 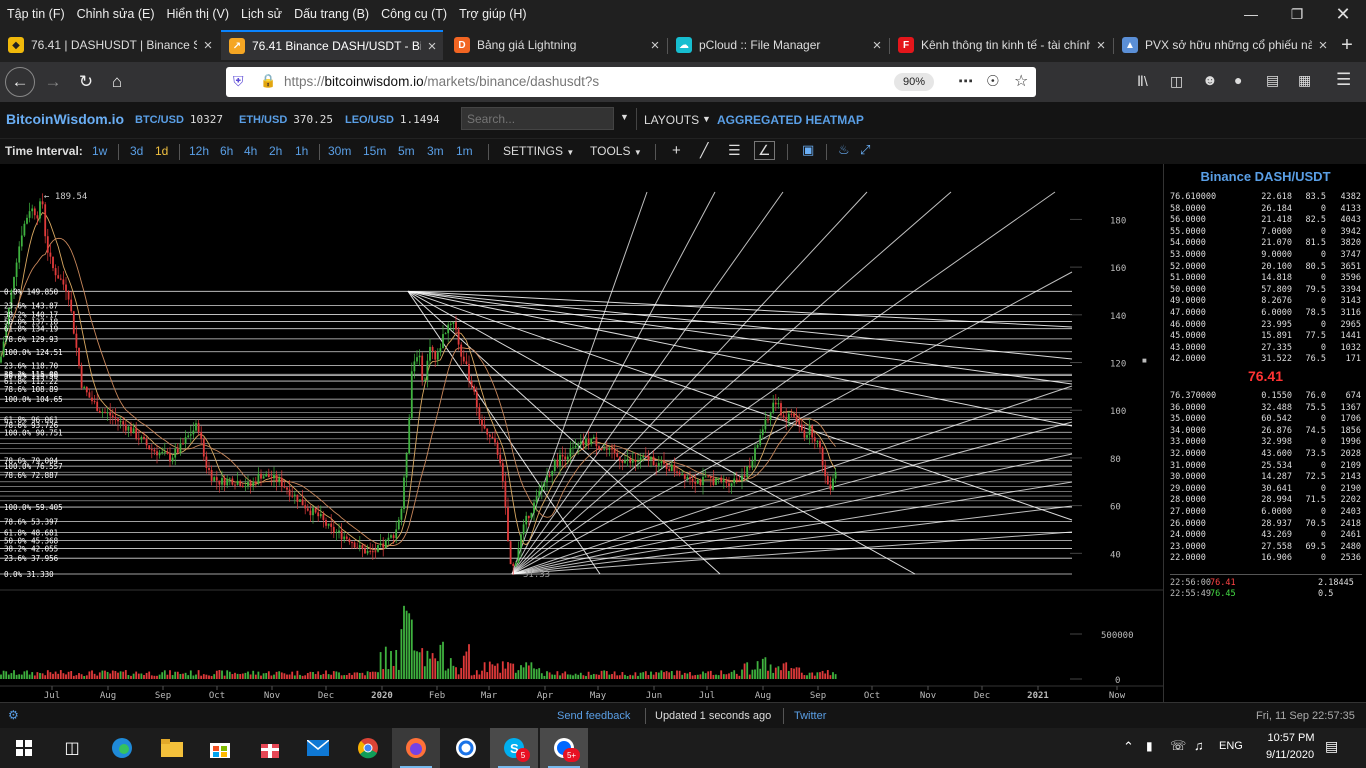 What do you see at coordinates (339, 151) in the screenshot?
I see `interval-30m: 30m` at bounding box center [339, 151].